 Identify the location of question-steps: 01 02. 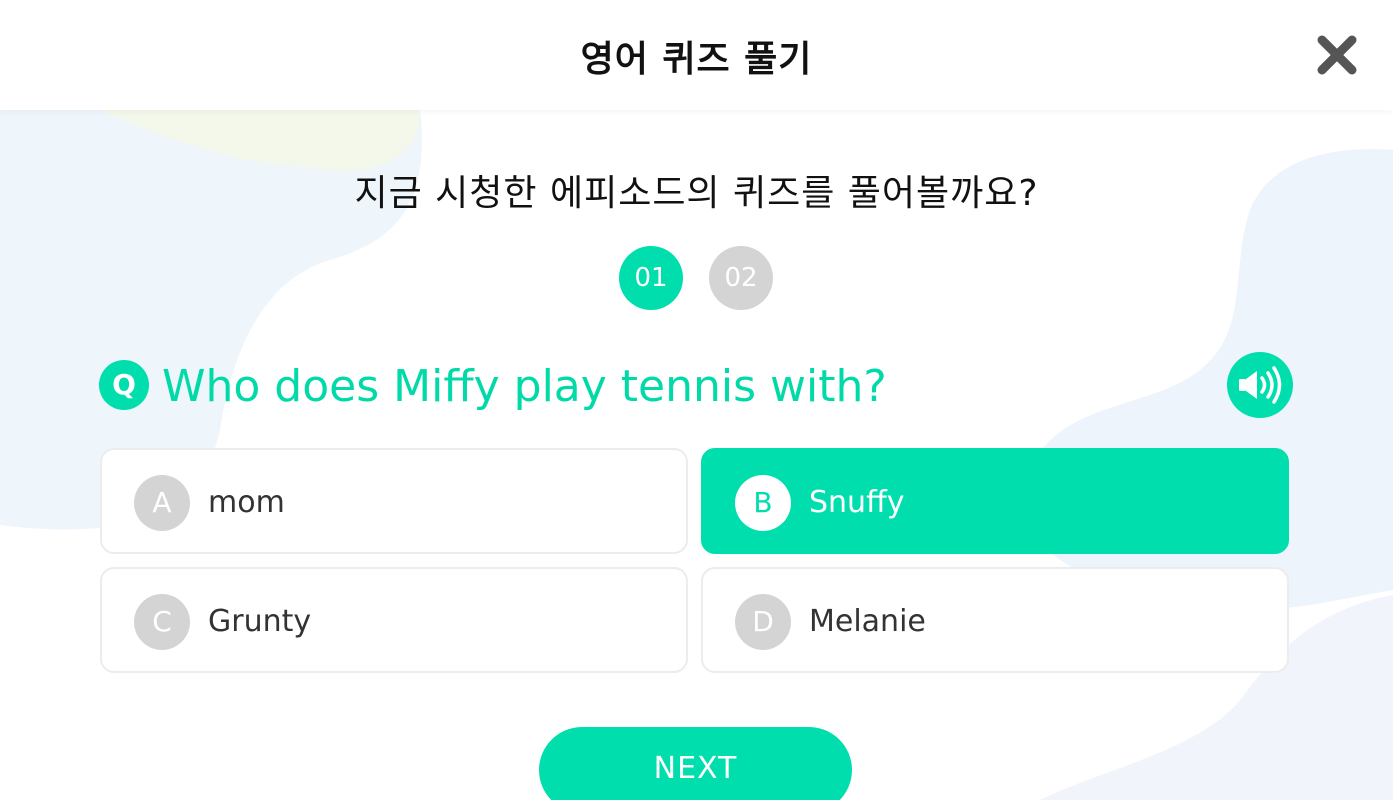
(699, 278).